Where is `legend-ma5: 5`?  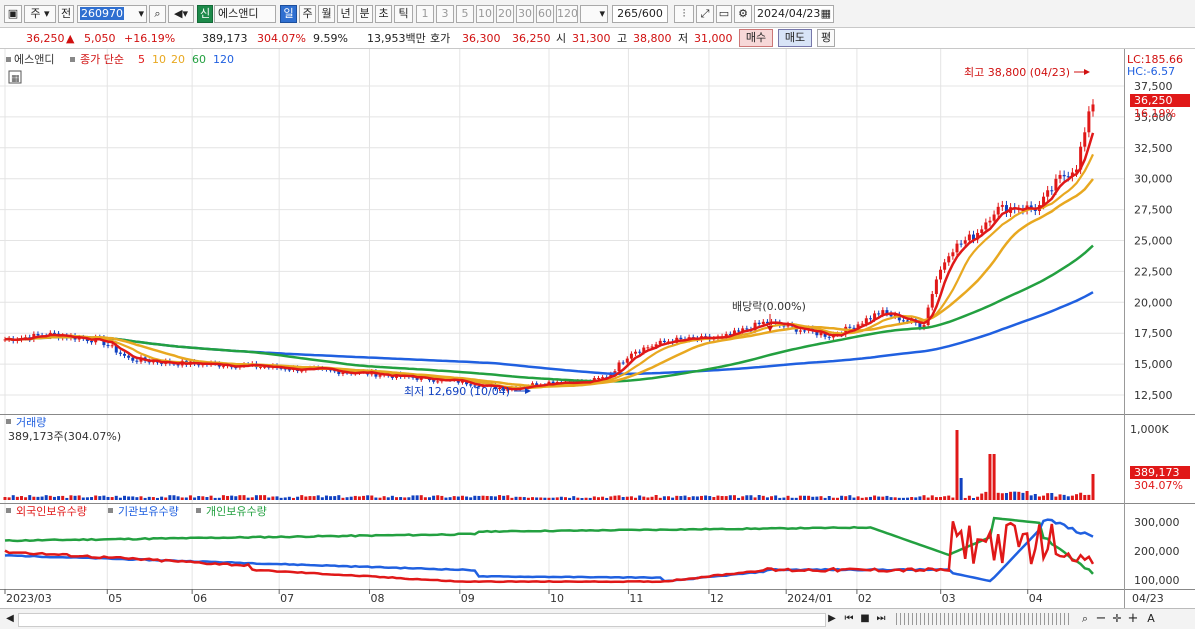
legend-ma5: 5 is located at coordinates (141, 59).